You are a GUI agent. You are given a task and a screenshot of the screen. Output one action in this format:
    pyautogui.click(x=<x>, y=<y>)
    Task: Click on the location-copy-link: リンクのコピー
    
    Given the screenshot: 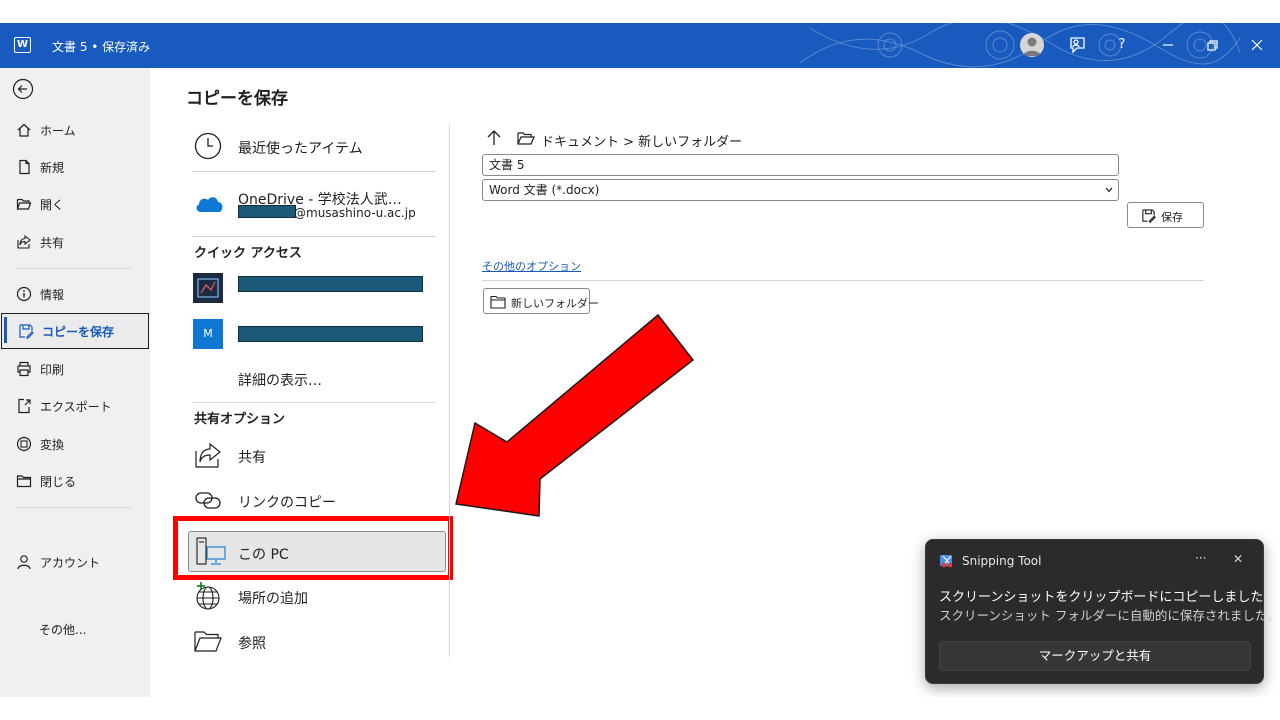 What is the action you would take?
    pyautogui.click(x=310, y=500)
    